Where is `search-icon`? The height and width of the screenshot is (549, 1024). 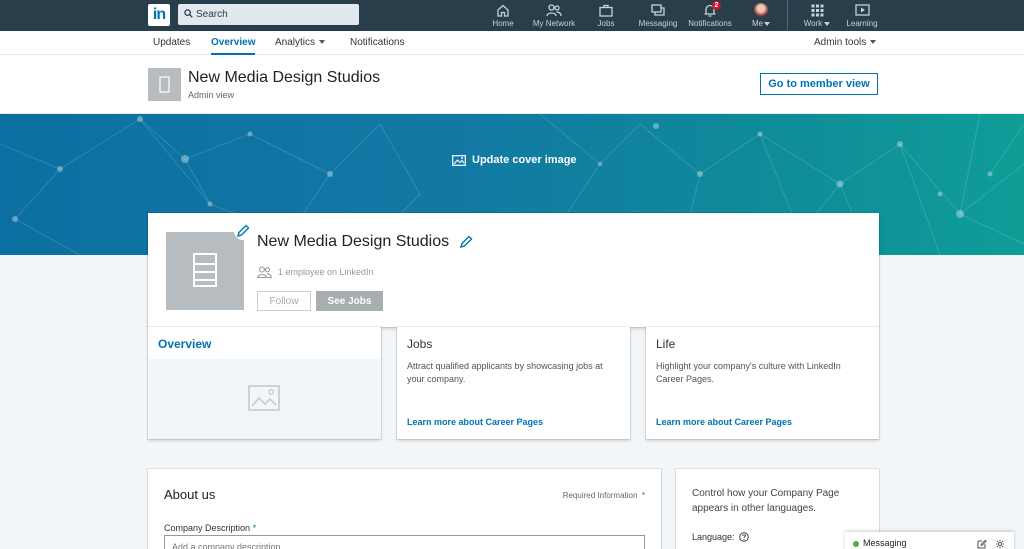 search-icon is located at coordinates (188, 13).